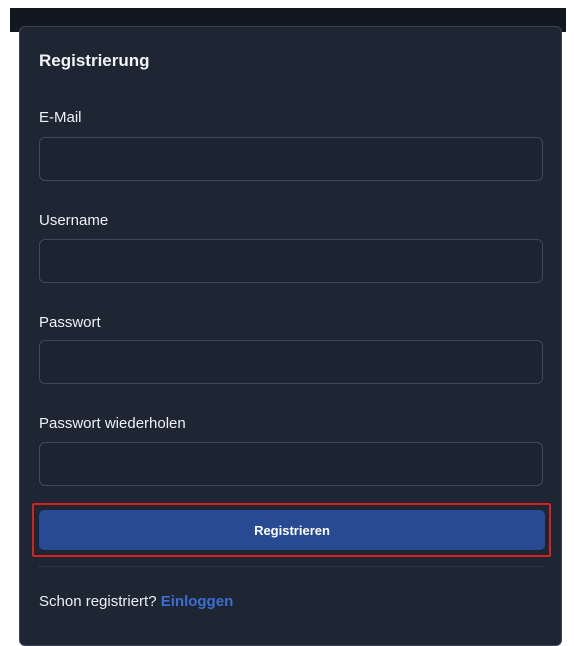 This screenshot has height=646, width=574. What do you see at coordinates (197, 601) in the screenshot?
I see `login-link: Einloggen` at bounding box center [197, 601].